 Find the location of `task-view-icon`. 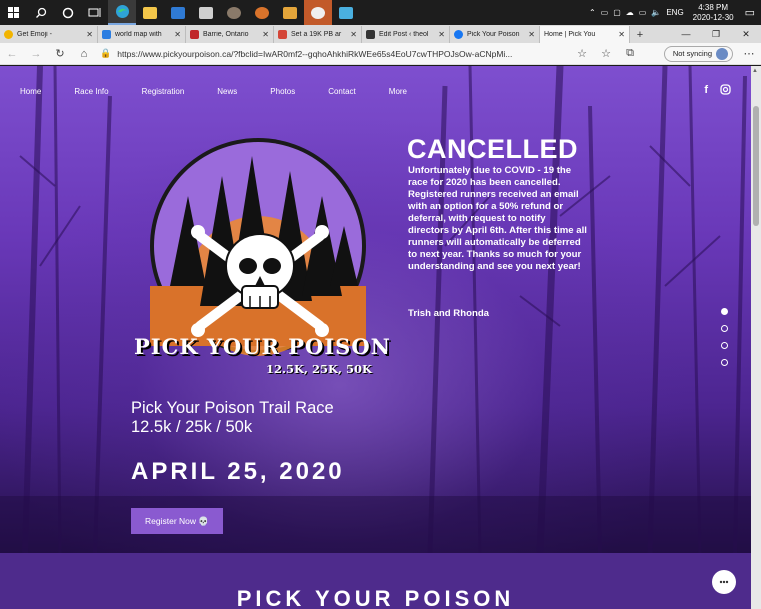

task-view-icon is located at coordinates (94, 12).